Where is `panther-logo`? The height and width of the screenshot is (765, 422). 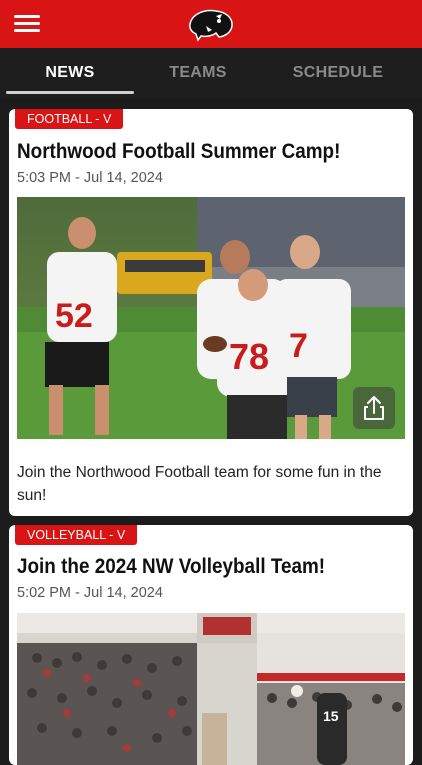
panther-logo is located at coordinates (211, 25).